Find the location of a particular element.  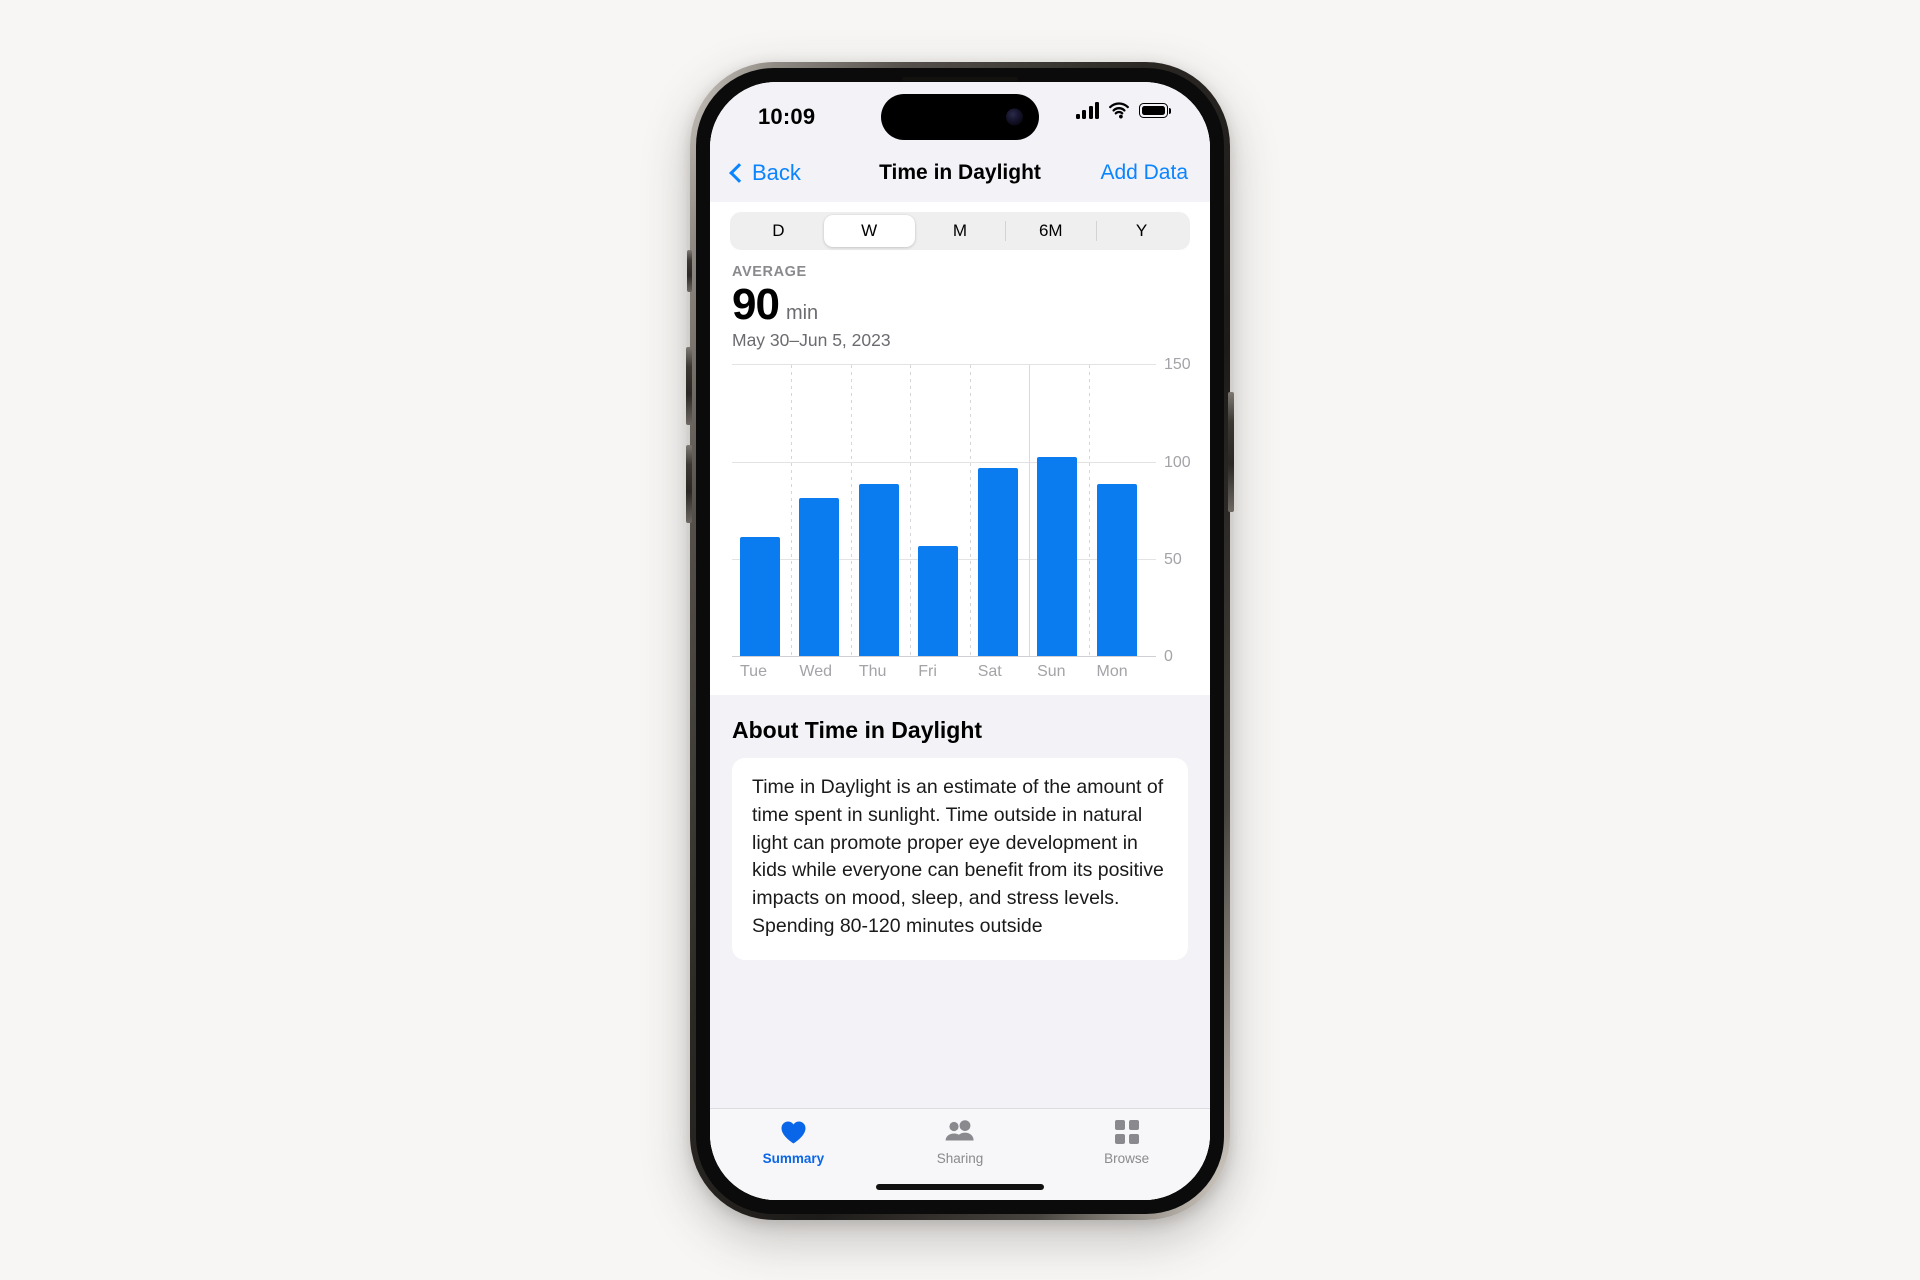

chart-x-label: Sun is located at coordinates (1051, 672).